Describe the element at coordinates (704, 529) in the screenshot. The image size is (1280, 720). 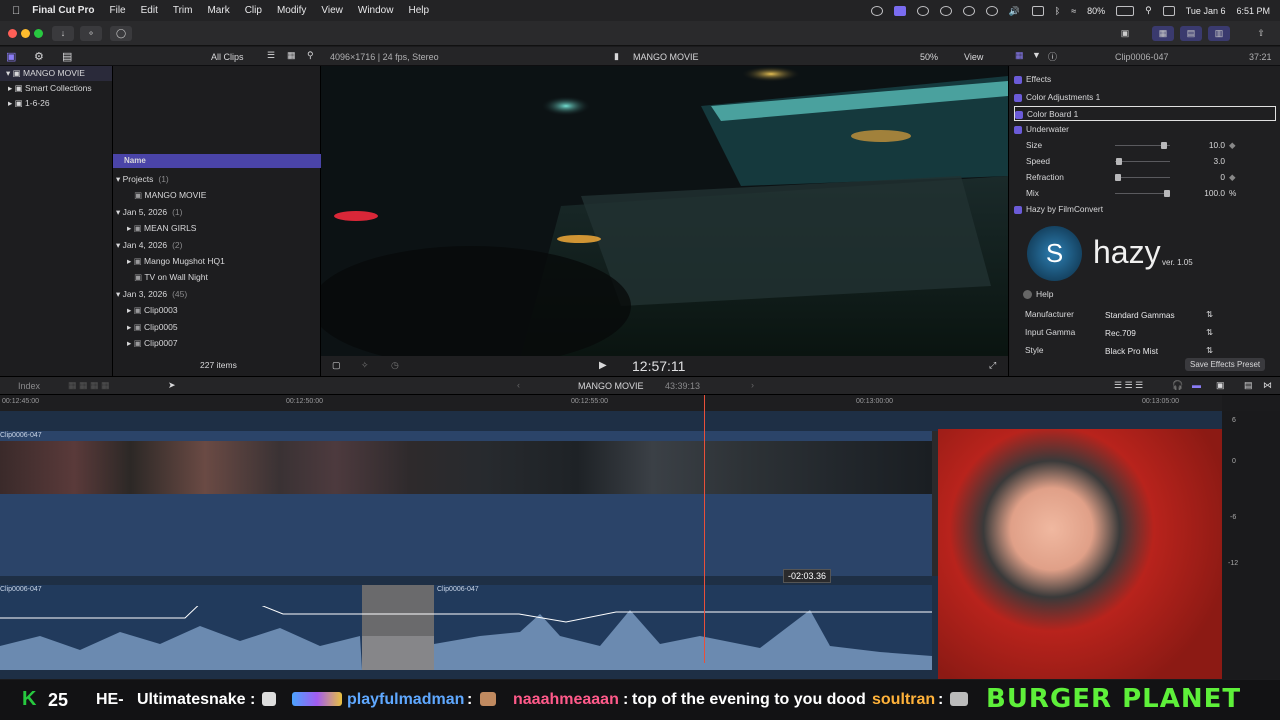
I see `playhead` at that location.